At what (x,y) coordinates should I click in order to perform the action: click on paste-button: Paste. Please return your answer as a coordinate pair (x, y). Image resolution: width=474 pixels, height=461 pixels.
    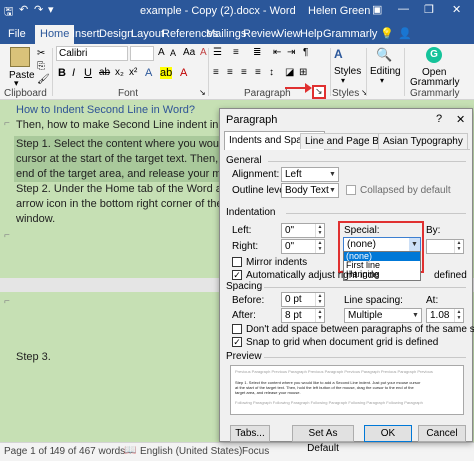
    Looking at the image, I should click on (22, 75).